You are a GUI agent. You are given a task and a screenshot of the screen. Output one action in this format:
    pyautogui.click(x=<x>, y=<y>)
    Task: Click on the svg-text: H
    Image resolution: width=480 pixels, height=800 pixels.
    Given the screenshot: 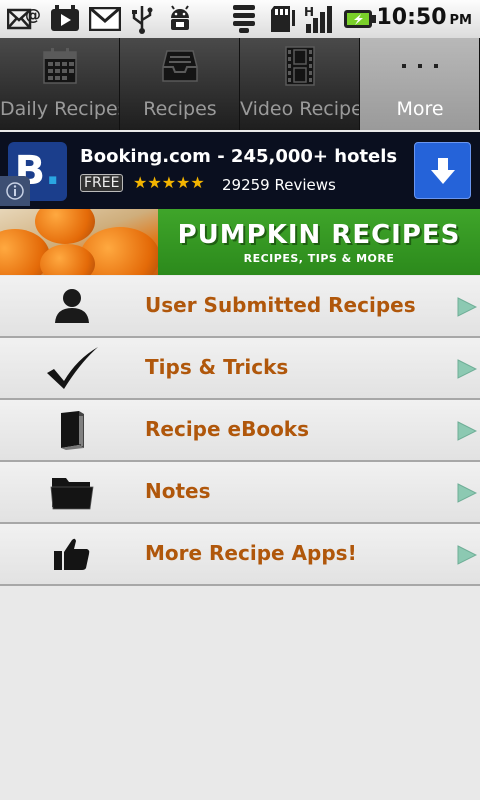 What is the action you would take?
    pyautogui.click(x=309, y=12)
    